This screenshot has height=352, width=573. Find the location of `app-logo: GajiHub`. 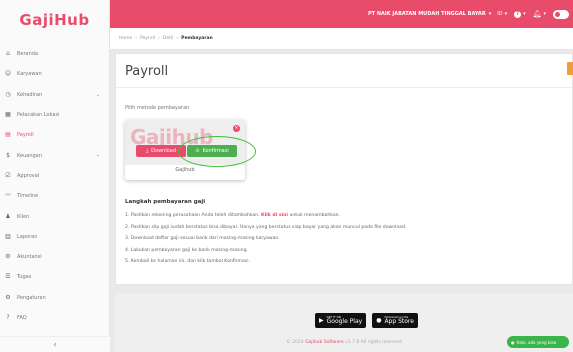

app-logo: GajiHub is located at coordinates (54, 20).